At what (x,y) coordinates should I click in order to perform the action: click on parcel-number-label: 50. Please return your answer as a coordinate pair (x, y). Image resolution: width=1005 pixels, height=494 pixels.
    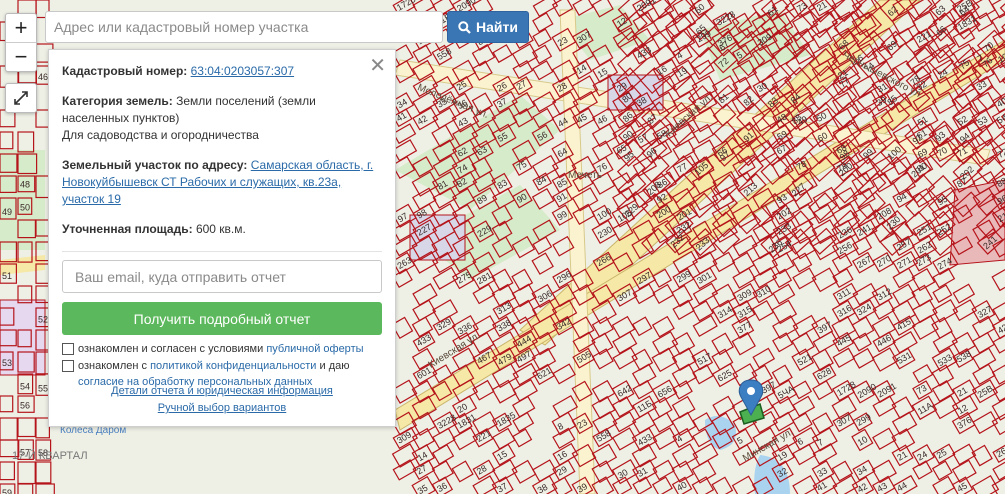
    Looking at the image, I should click on (25, 207).